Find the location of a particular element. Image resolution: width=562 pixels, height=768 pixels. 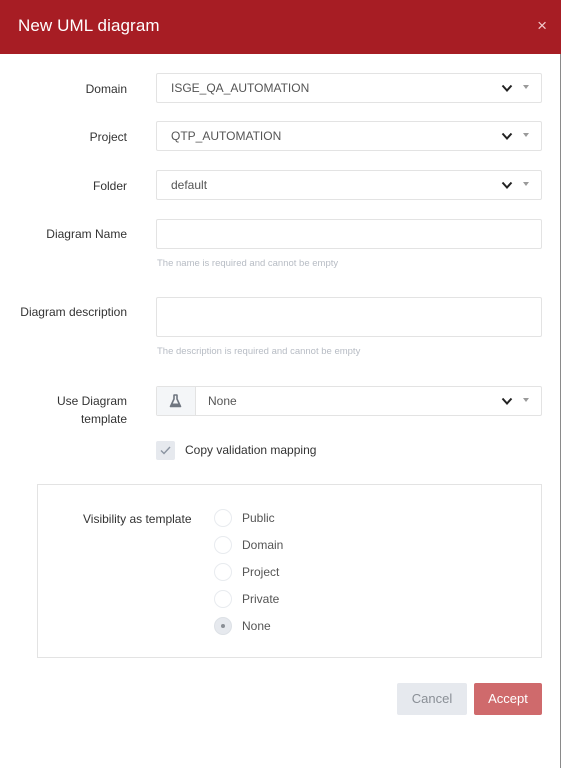

diagram-name-label: Diagram Name is located at coordinates (86, 234).